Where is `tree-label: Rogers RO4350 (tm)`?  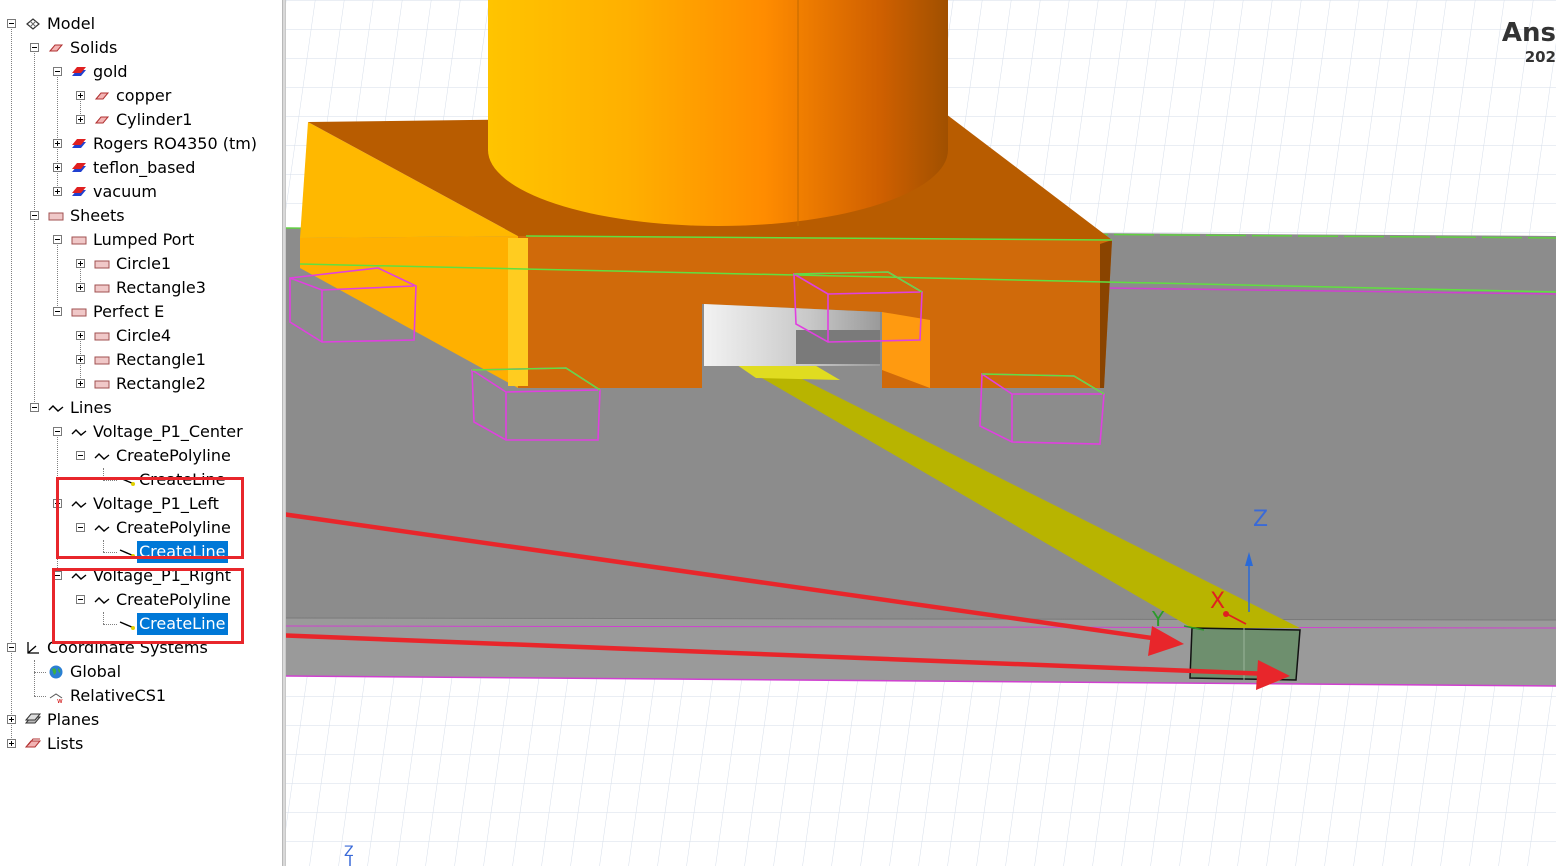 tree-label: Rogers RO4350 (tm) is located at coordinates (175, 143).